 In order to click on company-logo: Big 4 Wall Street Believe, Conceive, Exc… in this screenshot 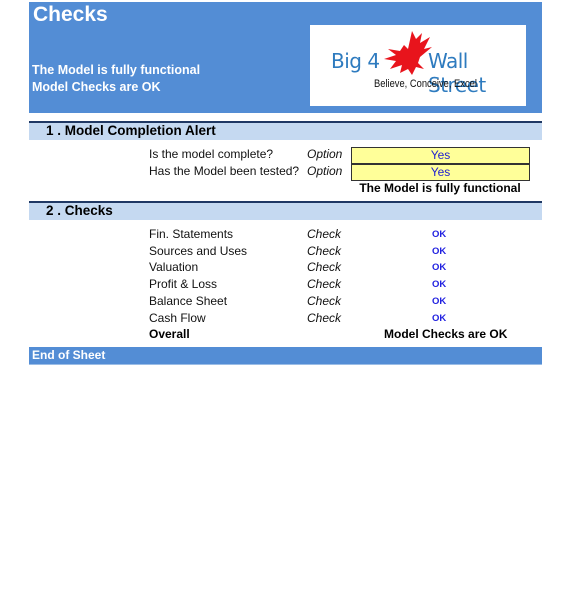, I will do `click(418, 65)`.